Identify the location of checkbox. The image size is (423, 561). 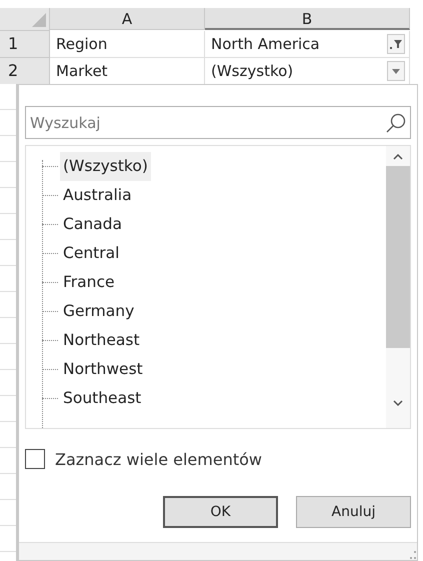
(35, 459).